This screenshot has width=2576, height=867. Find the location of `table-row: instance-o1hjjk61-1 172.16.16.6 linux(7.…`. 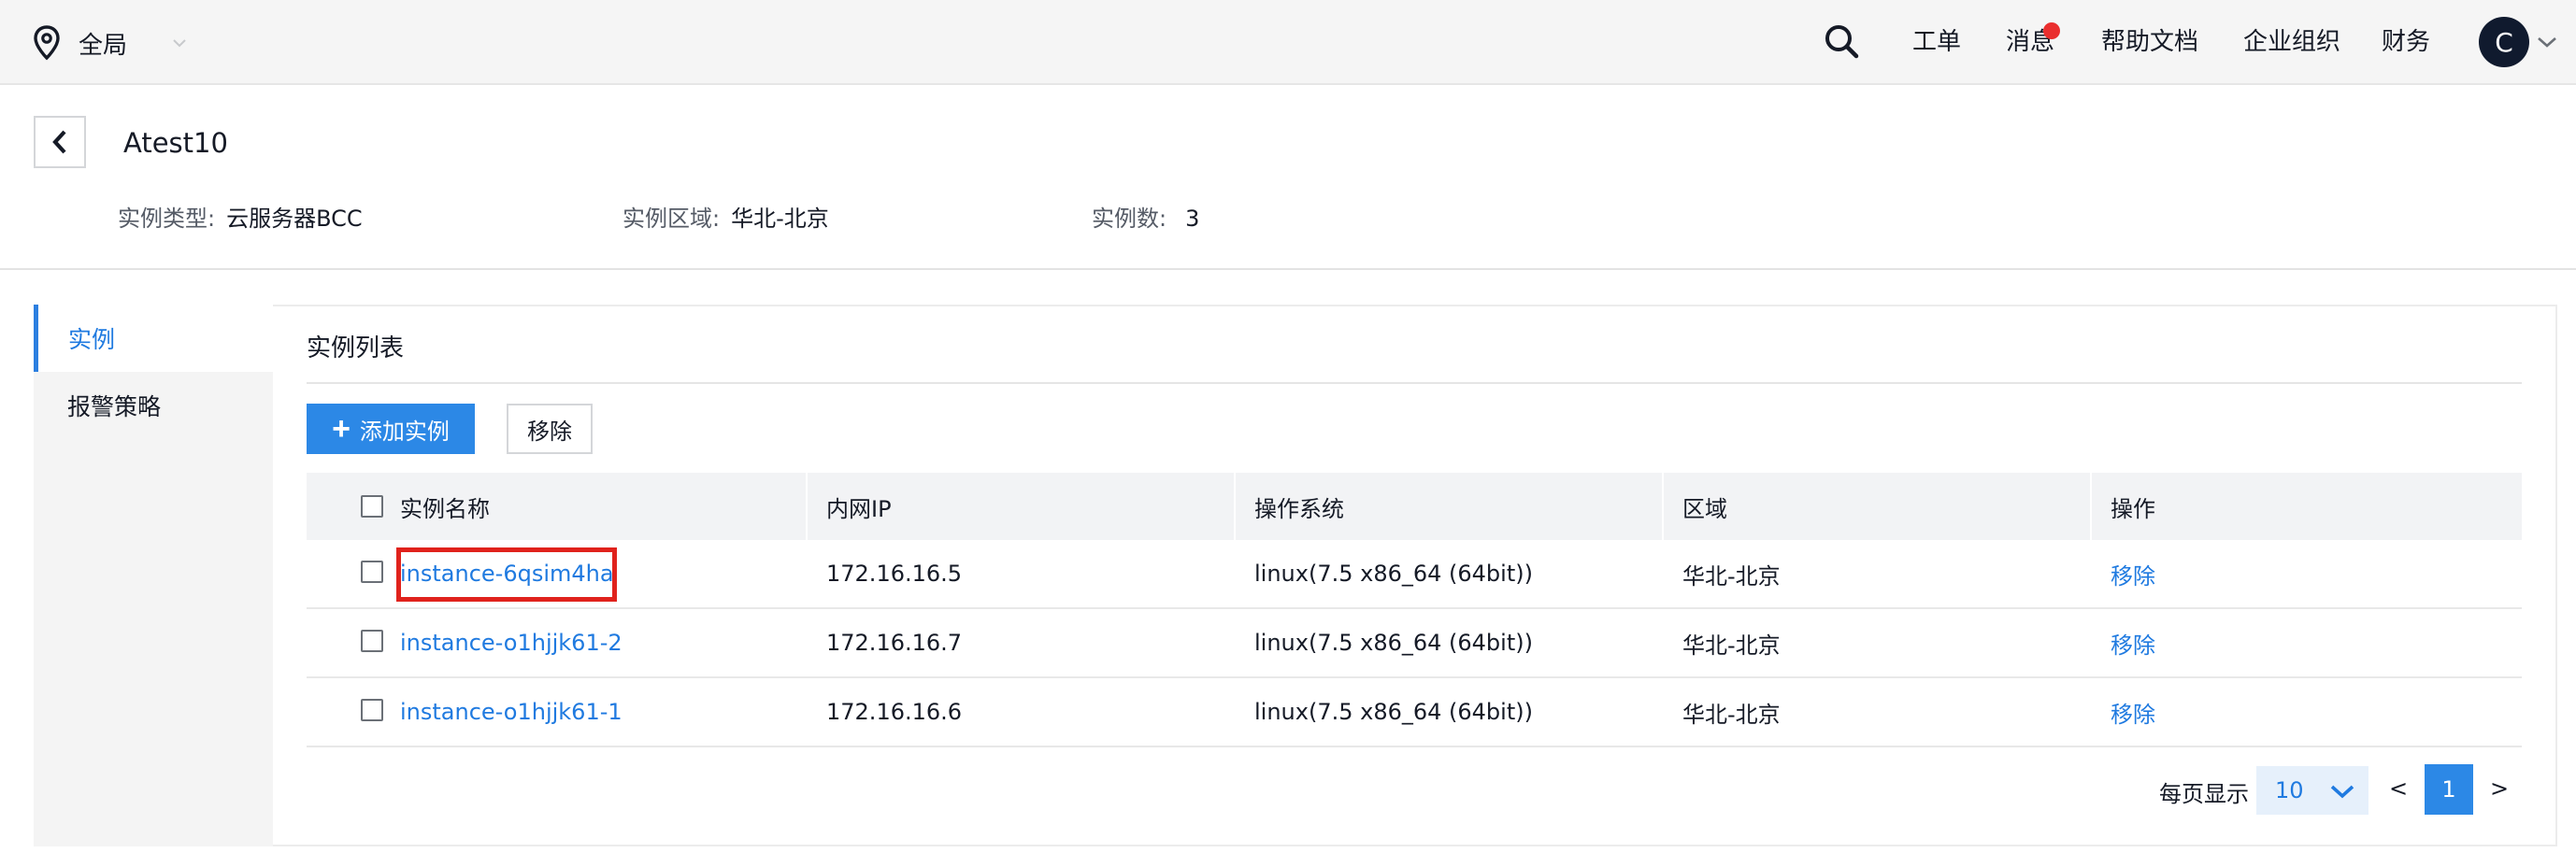

table-row: instance-o1hjjk61-1 172.16.16.6 linux(7.… is located at coordinates (1414, 712).